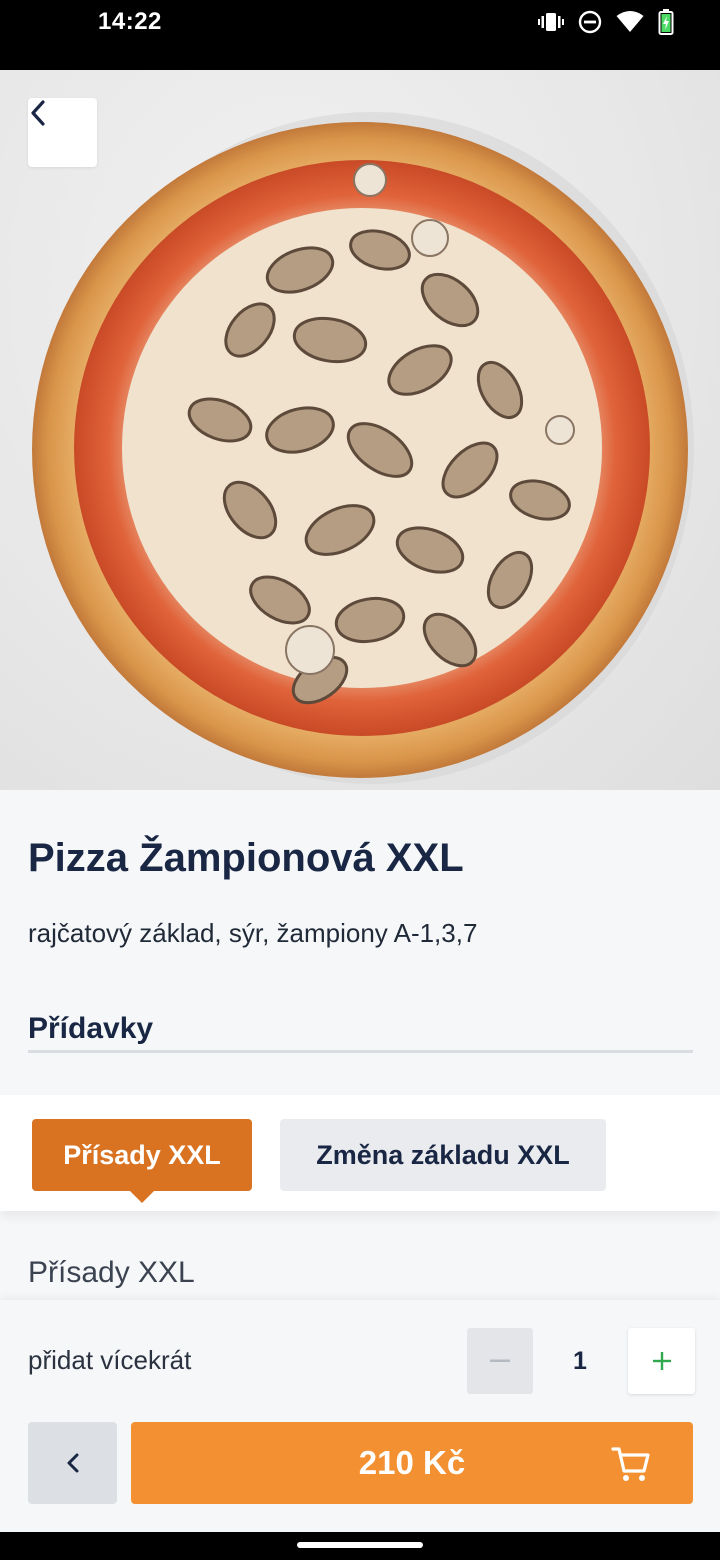 The height and width of the screenshot is (1560, 720). I want to click on tabs-bar: Přísady XXL Změna základu XXL, so click(360, 1153).